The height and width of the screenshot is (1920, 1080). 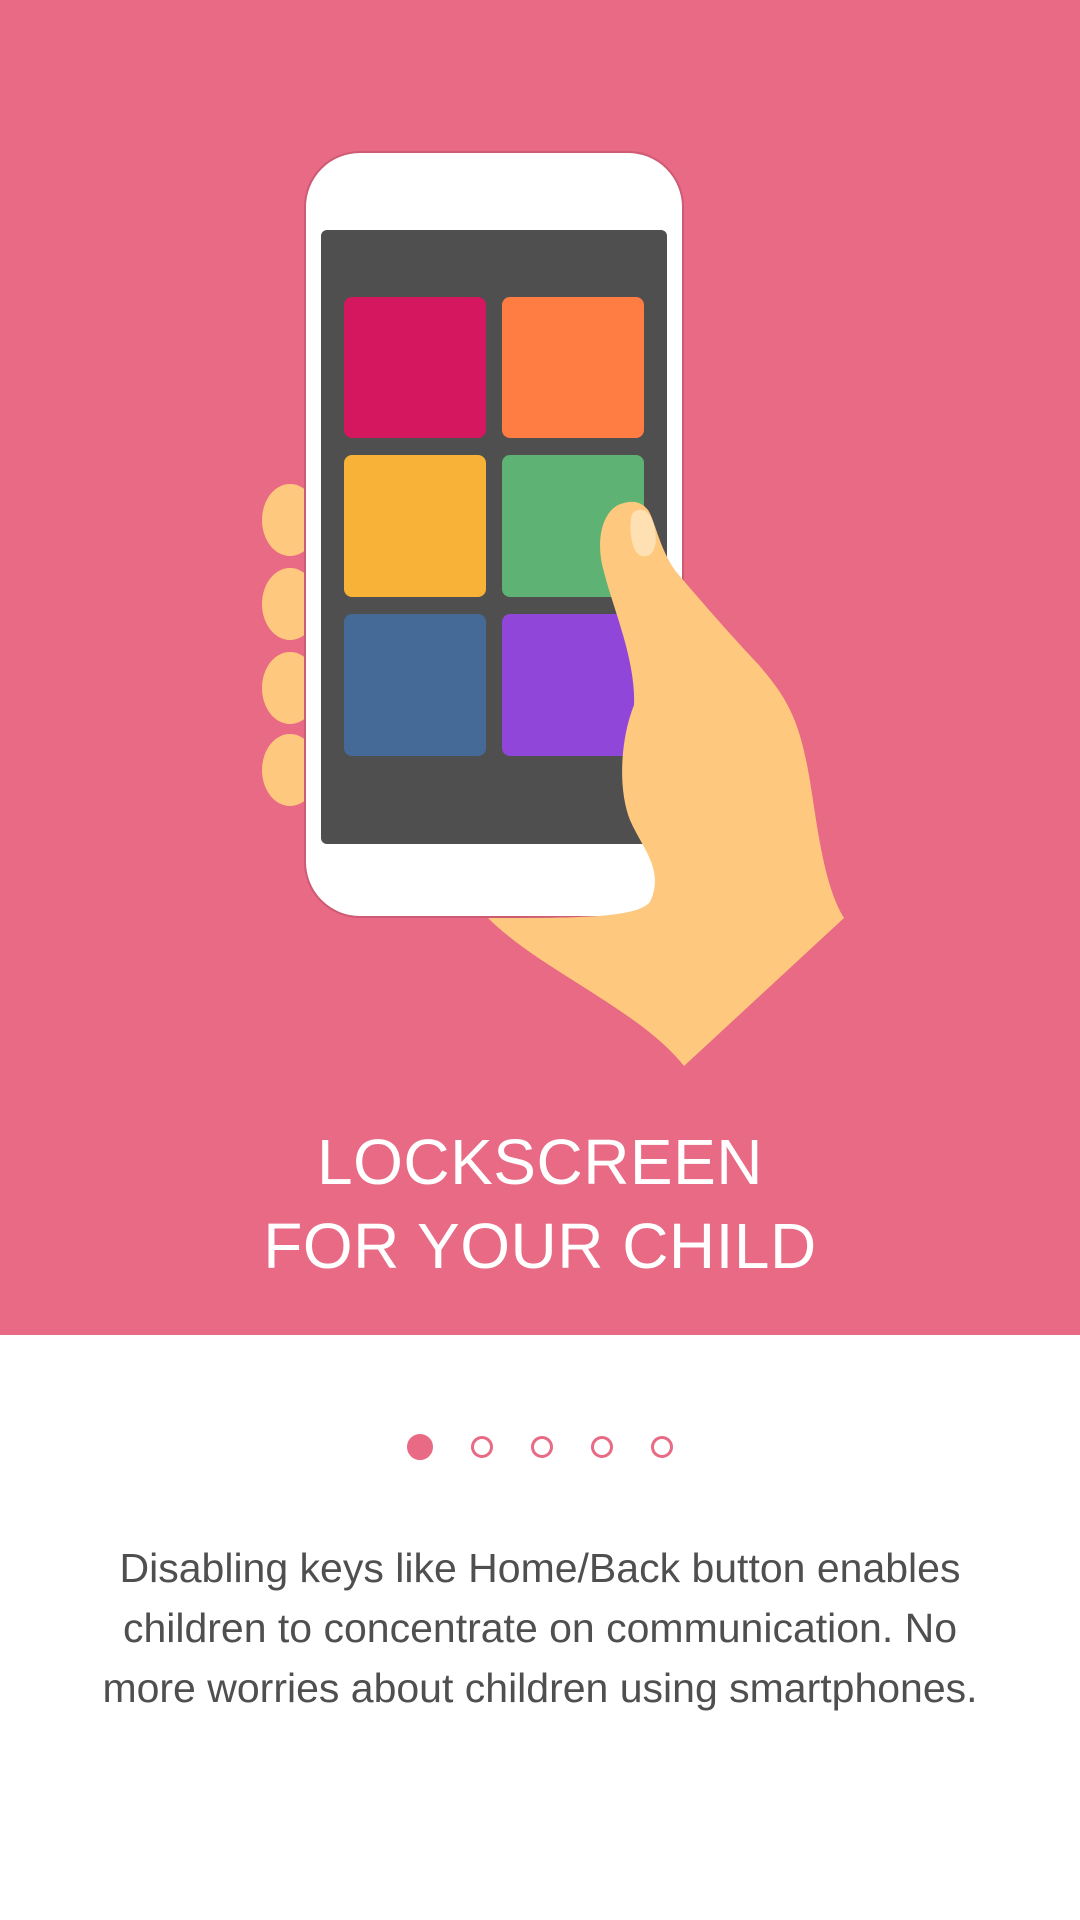 What do you see at coordinates (540, 1246) in the screenshot?
I see `title-line-2: FOR YOUR CHILD` at bounding box center [540, 1246].